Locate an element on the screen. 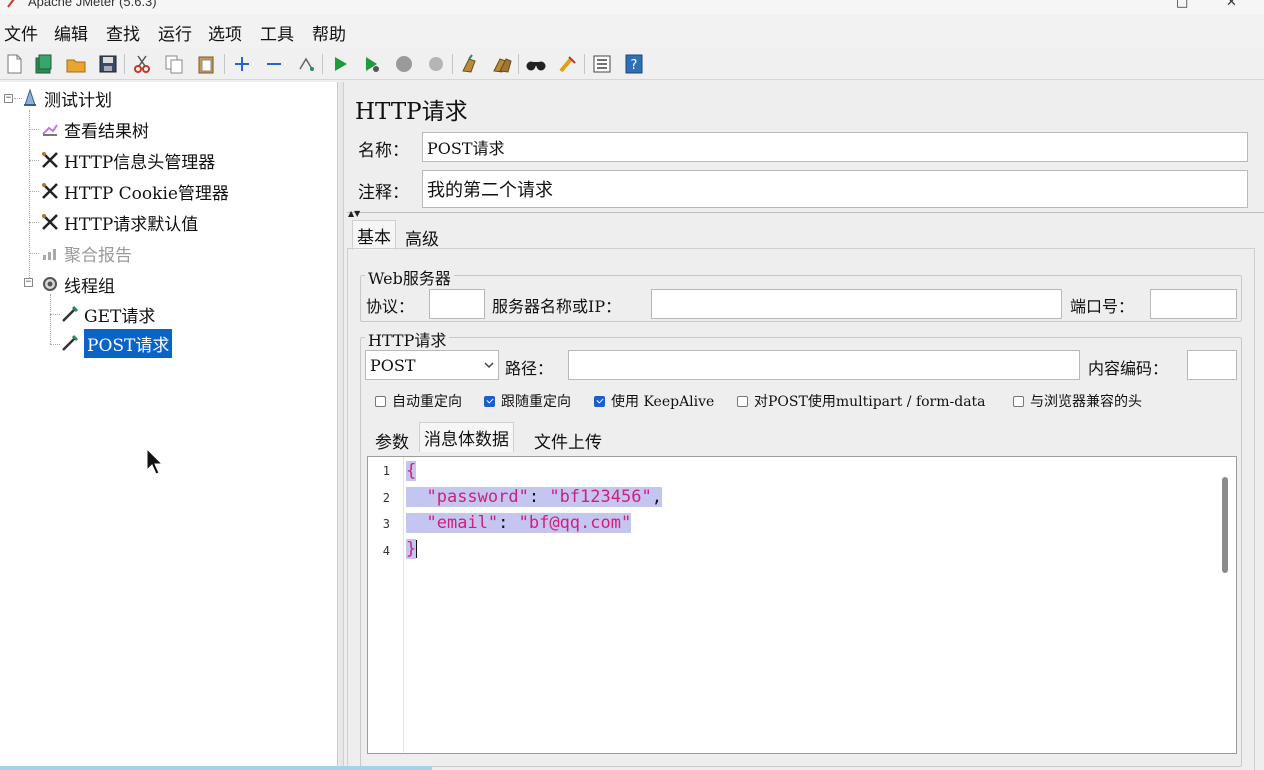 This screenshot has height=770, width=1264. tree-item-aggregate-report: 聚合报告 is located at coordinates (86, 253).